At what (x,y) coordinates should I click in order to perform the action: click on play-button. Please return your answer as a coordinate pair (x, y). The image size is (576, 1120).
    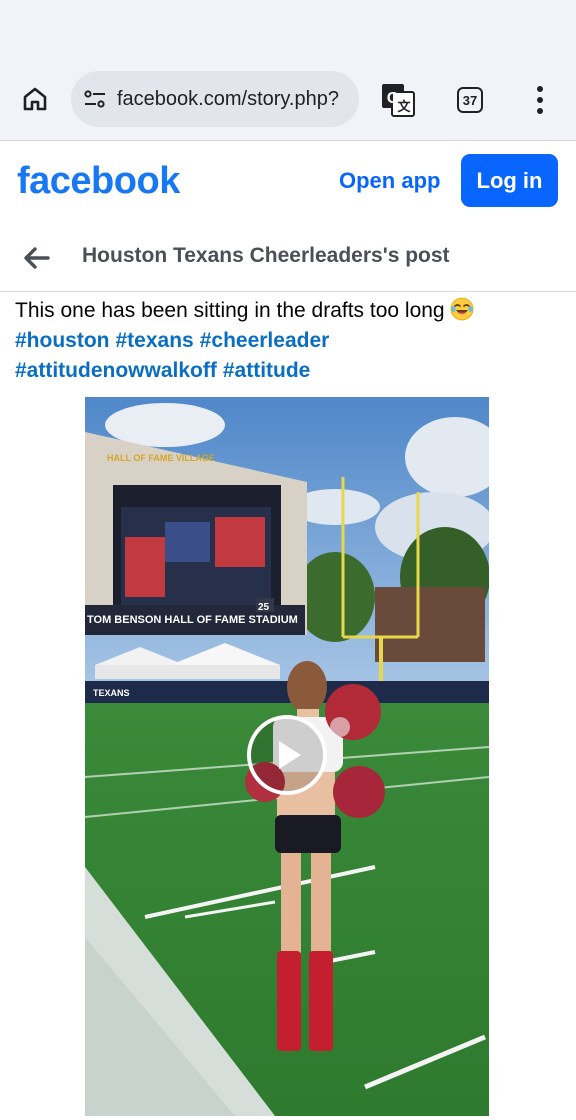
    Looking at the image, I should click on (287, 755).